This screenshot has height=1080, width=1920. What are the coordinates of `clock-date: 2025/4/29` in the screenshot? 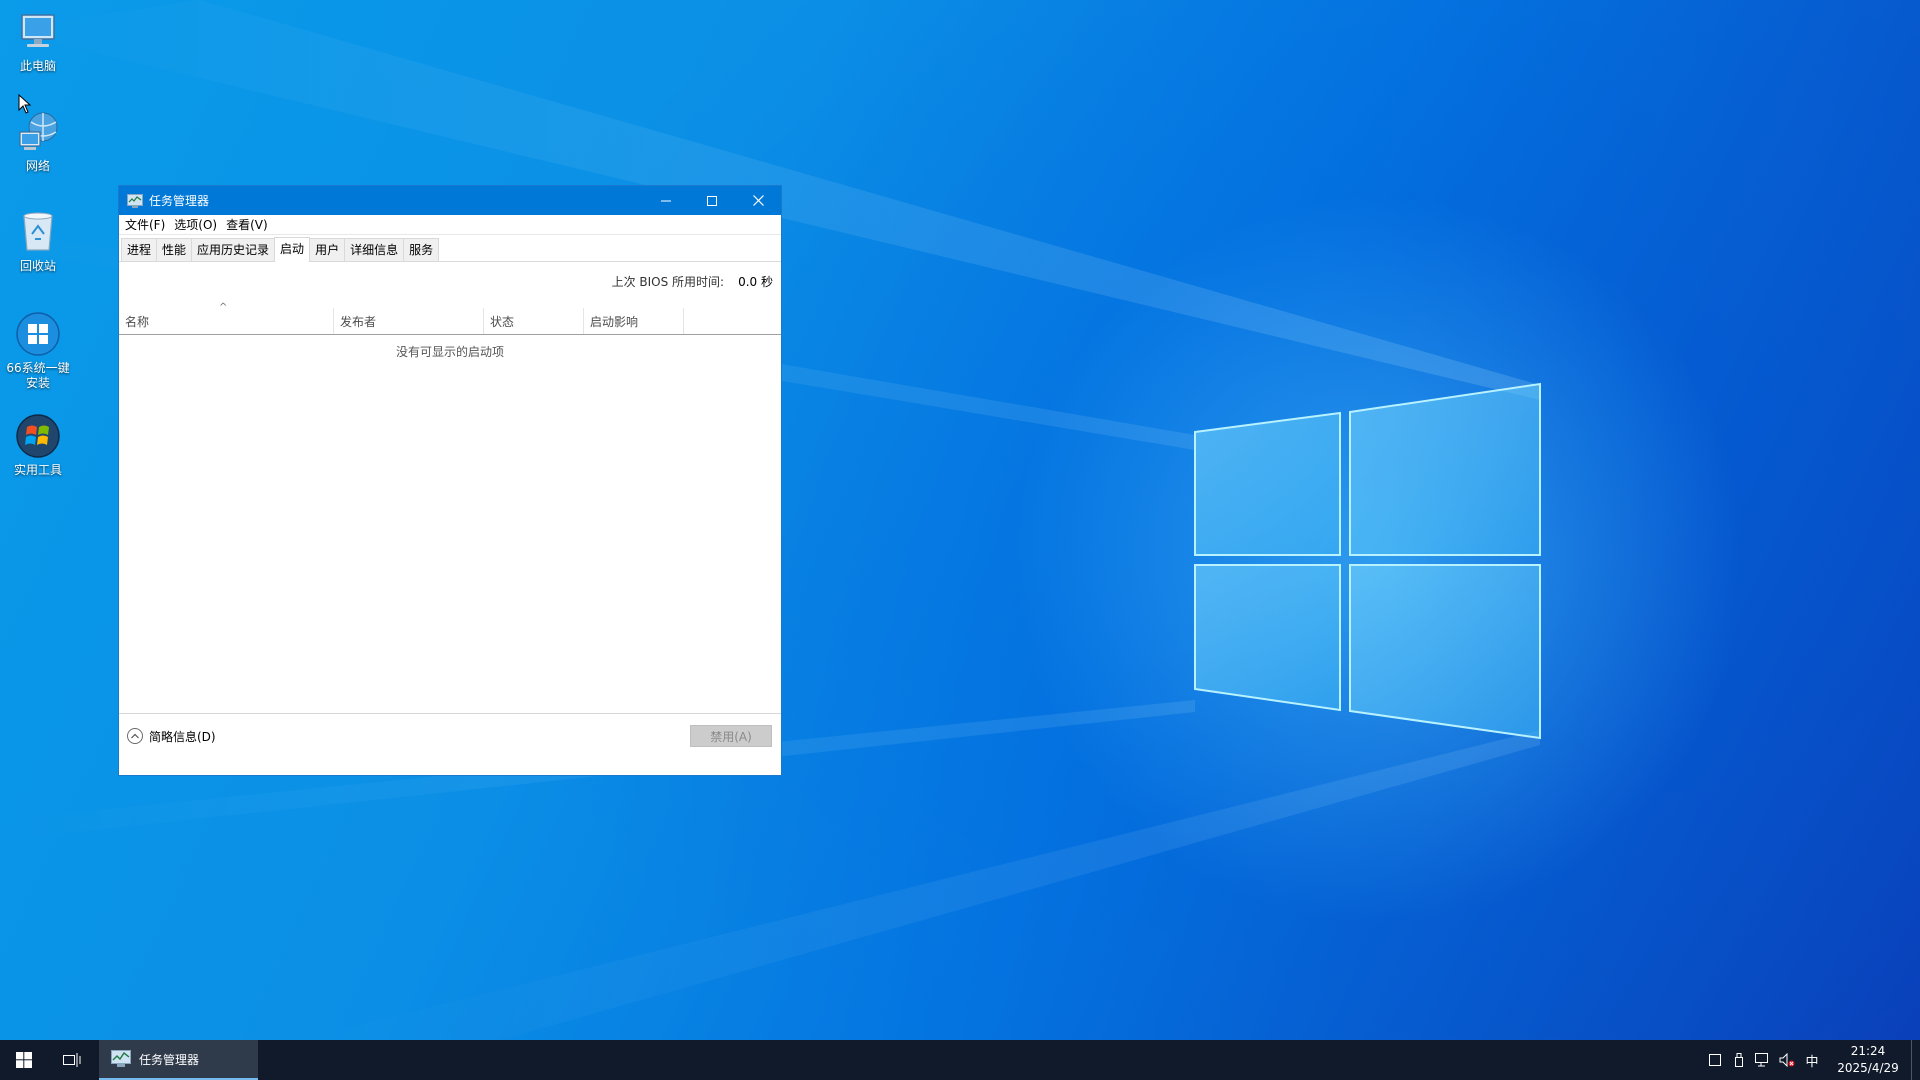 It's located at (1868, 1068).